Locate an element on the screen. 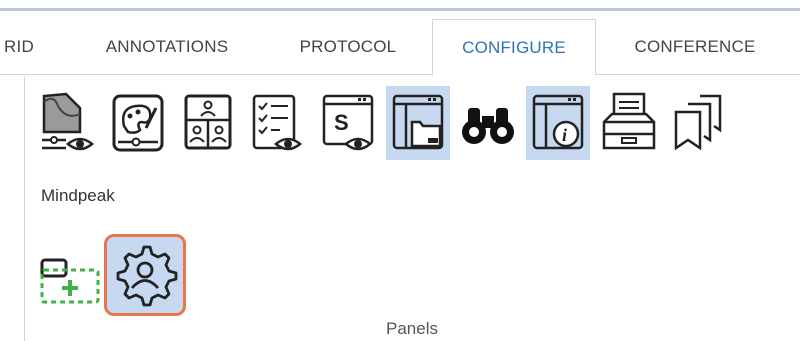 This screenshot has height=341, width=800. binoculars-icon is located at coordinates (488, 126).